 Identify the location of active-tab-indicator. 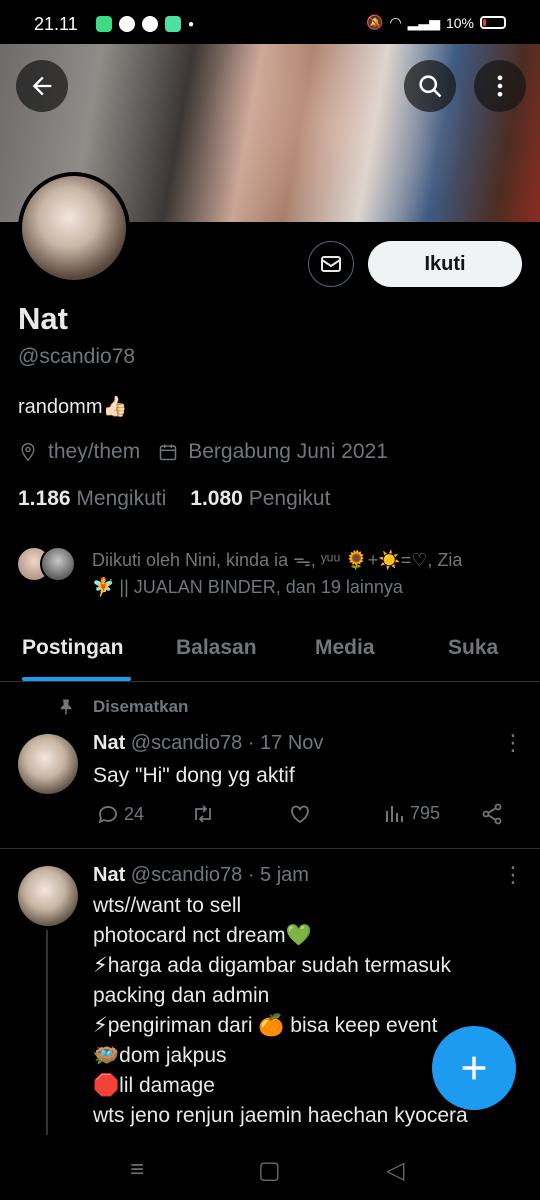
(76, 679).